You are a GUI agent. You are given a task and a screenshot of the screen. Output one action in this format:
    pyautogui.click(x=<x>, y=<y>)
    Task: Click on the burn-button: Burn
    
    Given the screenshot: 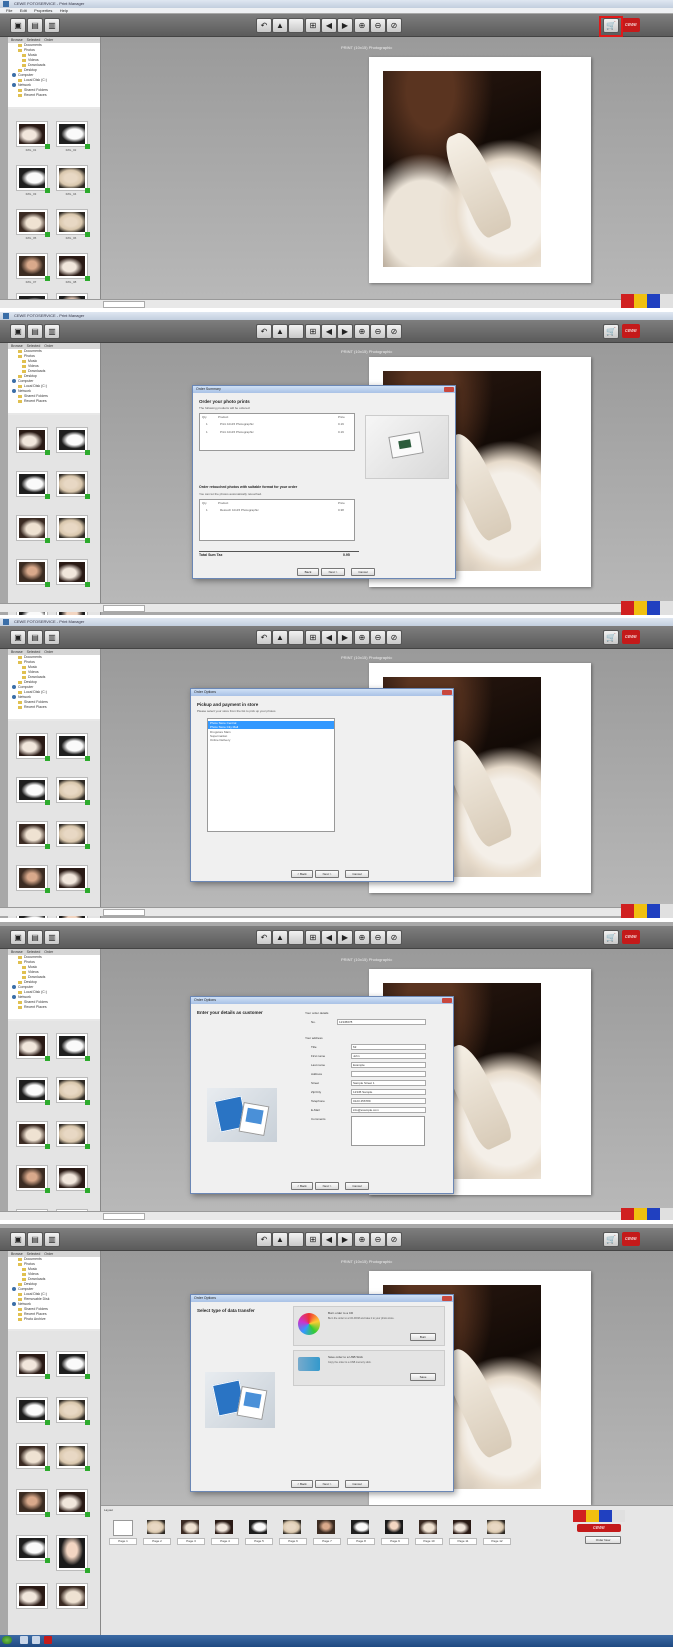 What is the action you would take?
    pyautogui.click(x=423, y=1337)
    